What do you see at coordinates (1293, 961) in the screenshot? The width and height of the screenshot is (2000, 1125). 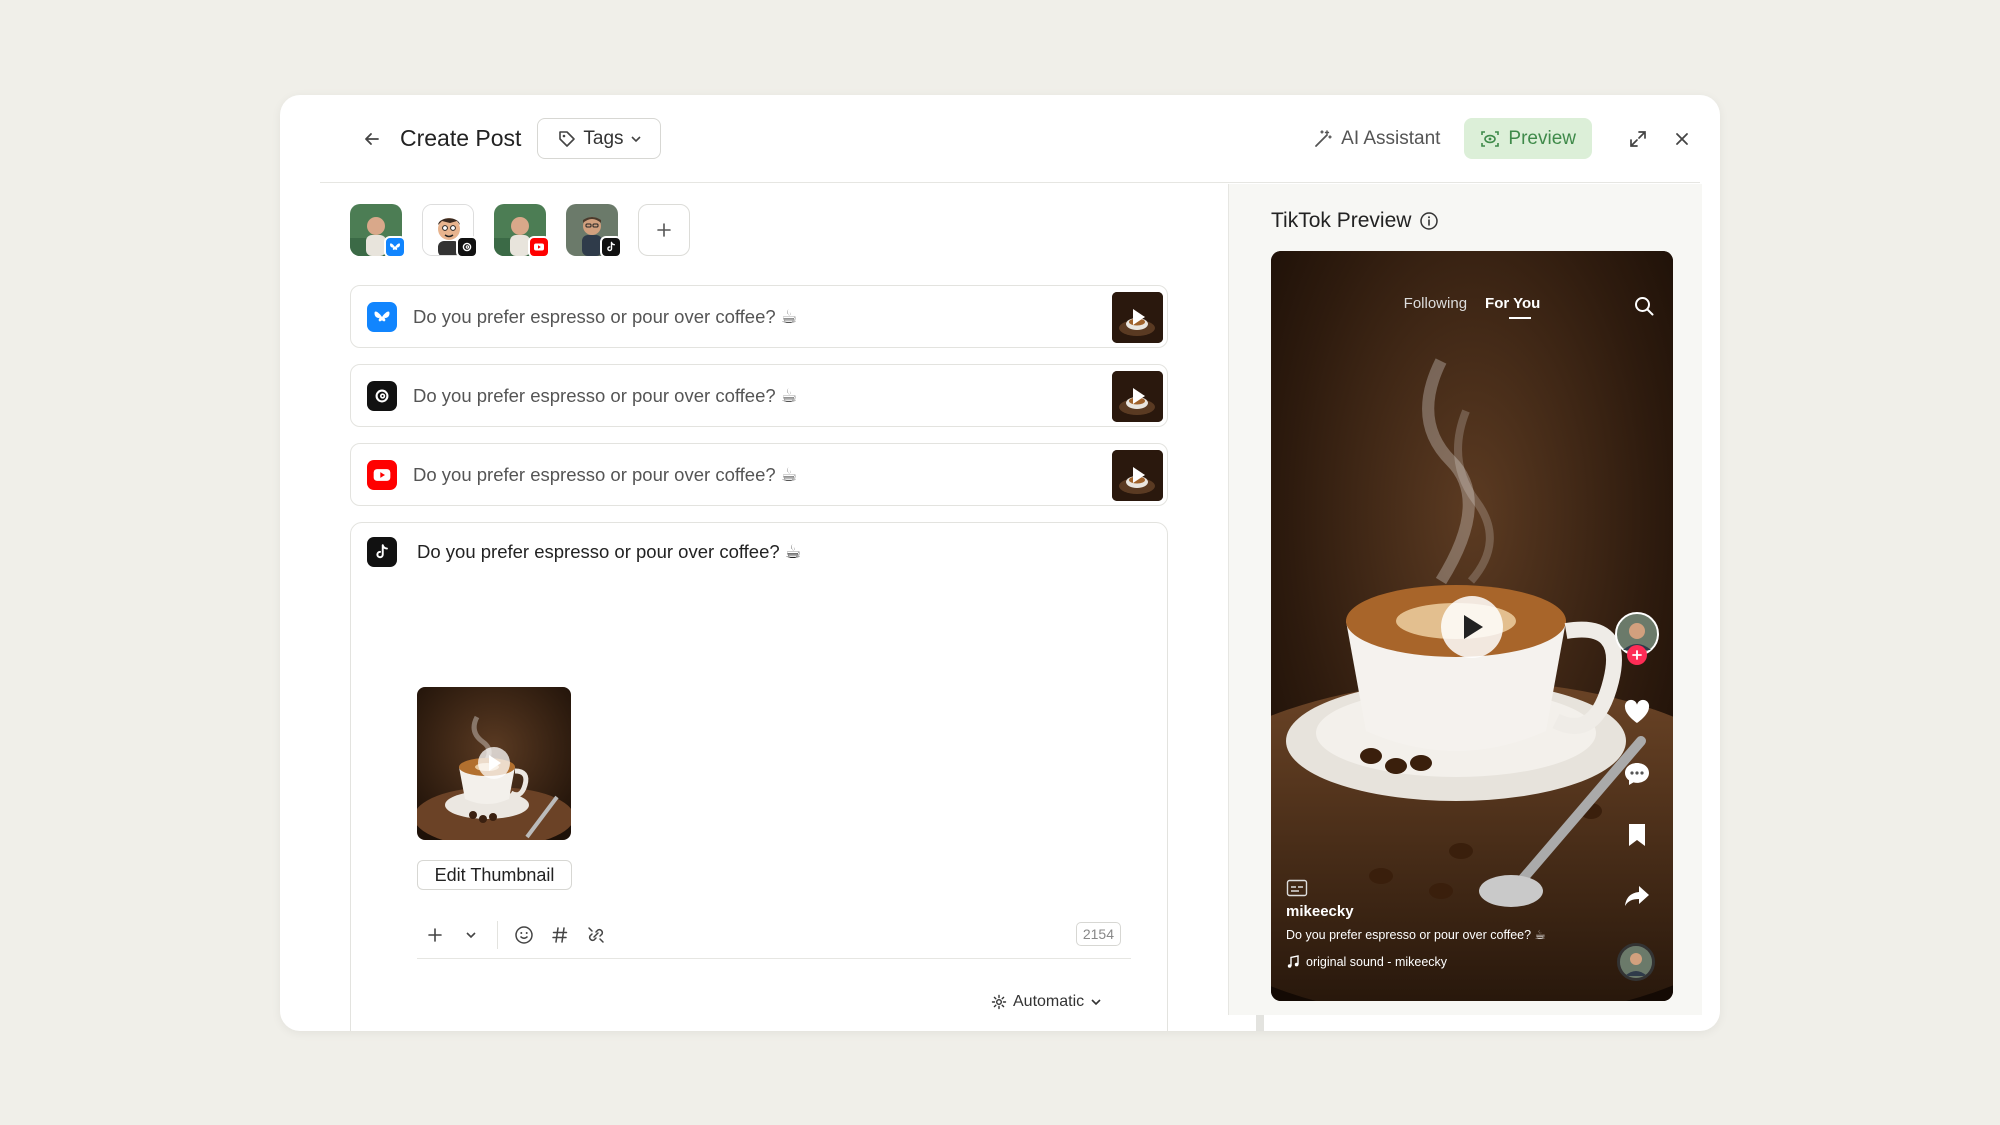 I see `music-note-icon` at bounding box center [1293, 961].